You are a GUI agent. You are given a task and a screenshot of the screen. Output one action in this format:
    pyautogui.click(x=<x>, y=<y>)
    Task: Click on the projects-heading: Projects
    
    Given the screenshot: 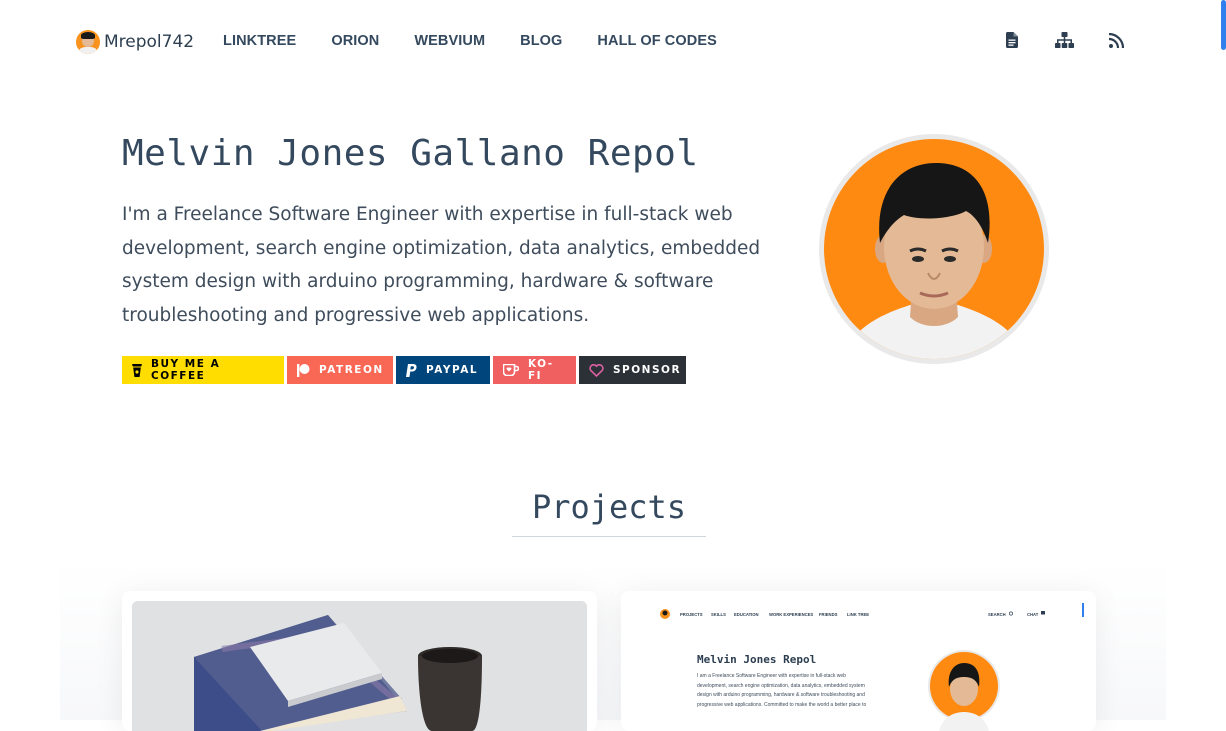 What is the action you would take?
    pyautogui.click(x=609, y=512)
    